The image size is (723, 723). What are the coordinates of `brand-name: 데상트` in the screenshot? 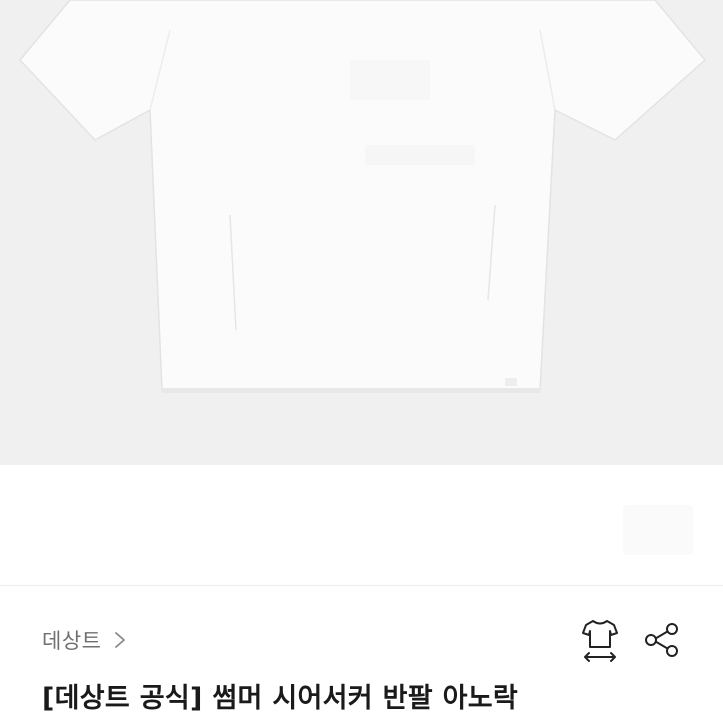 It's located at (72, 641).